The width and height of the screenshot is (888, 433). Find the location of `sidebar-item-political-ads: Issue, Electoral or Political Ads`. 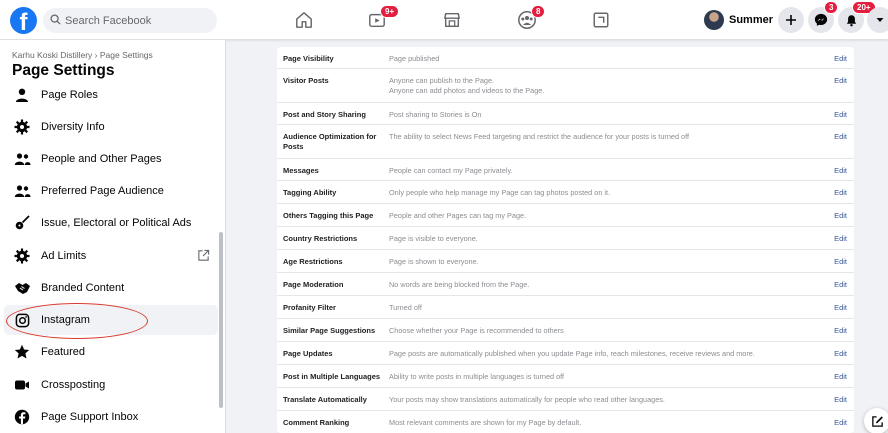

sidebar-item-political-ads: Issue, Electoral or Political Ads is located at coordinates (111, 223).